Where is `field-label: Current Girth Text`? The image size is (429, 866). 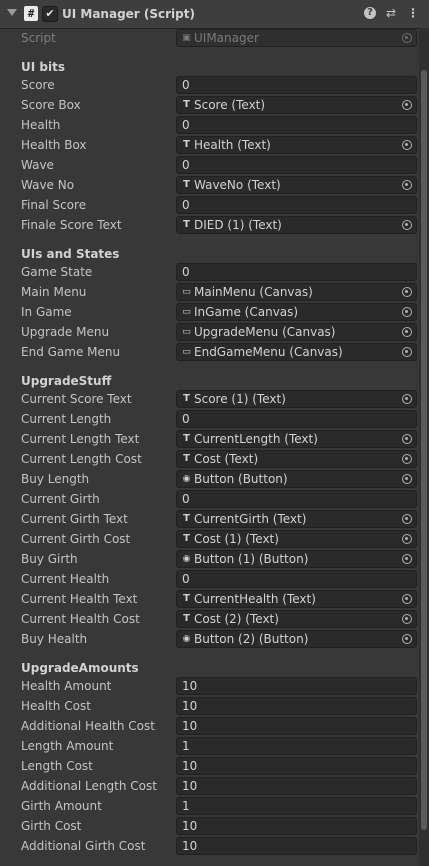
field-label: Current Girth Text is located at coordinates (74, 519).